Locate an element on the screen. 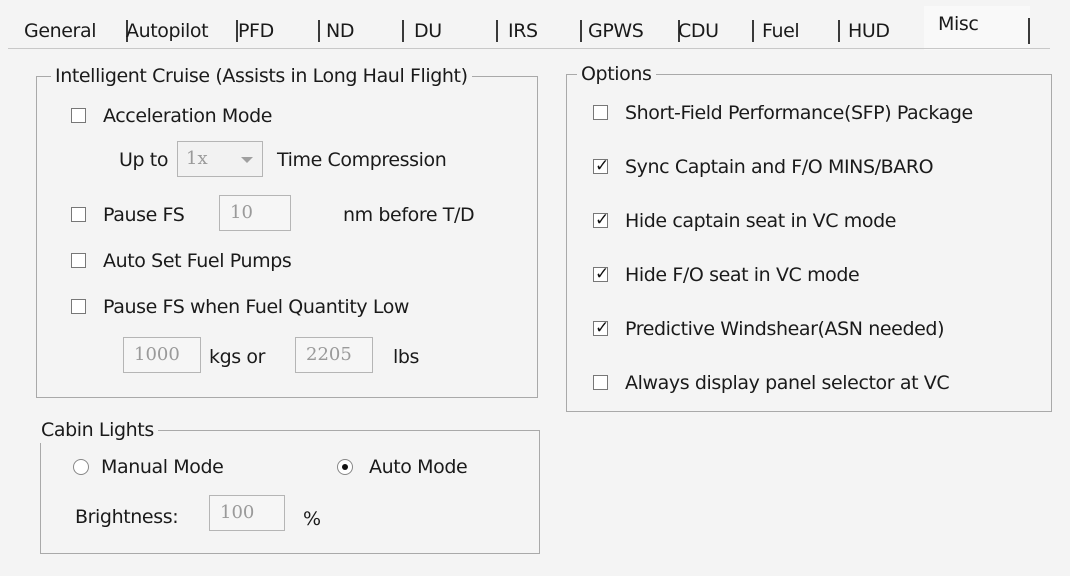 The image size is (1070, 576). tab-general: General is located at coordinates (76, 31).